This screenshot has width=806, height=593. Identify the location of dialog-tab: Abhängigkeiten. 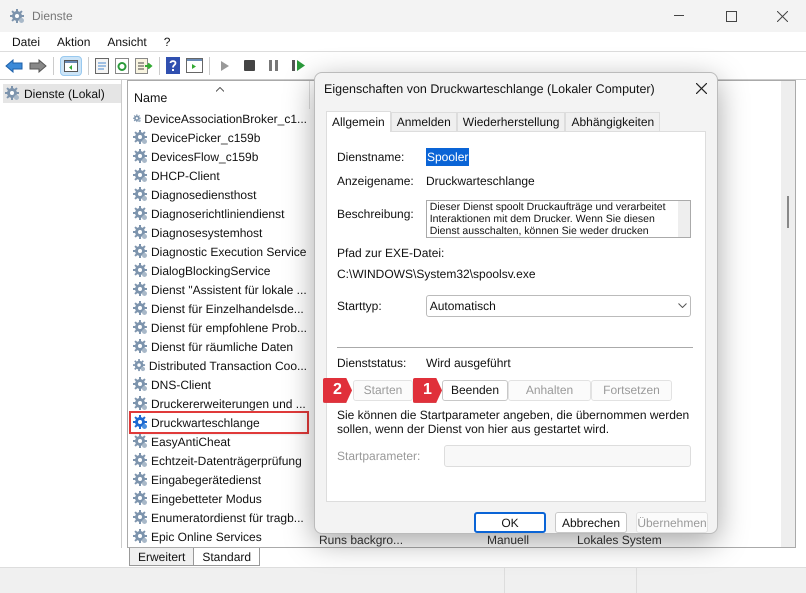
(612, 121).